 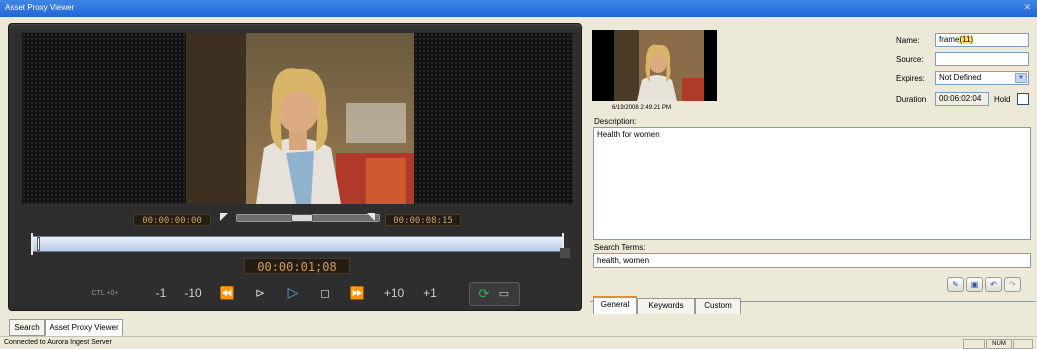 I want to click on status-bar: Connected to Aurora Ingest Server, so click(x=518, y=342).